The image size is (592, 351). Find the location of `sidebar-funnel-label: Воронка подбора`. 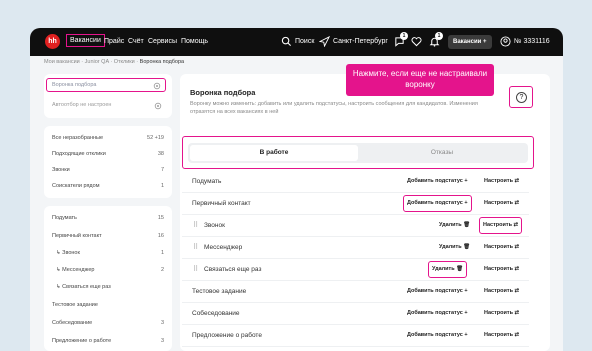

sidebar-funnel-label: Воронка подбора is located at coordinates (74, 85).